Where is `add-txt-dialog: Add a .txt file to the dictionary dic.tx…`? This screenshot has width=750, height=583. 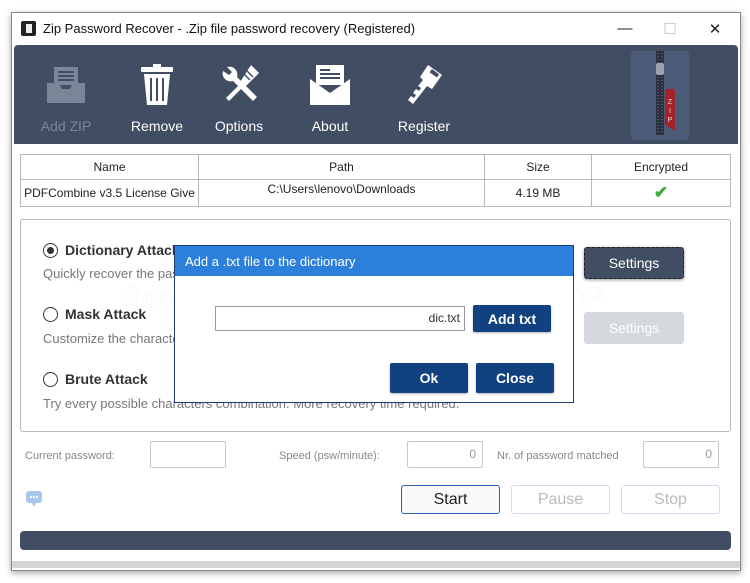
add-txt-dialog: Add a .txt file to the dictionary dic.tx… is located at coordinates (374, 324).